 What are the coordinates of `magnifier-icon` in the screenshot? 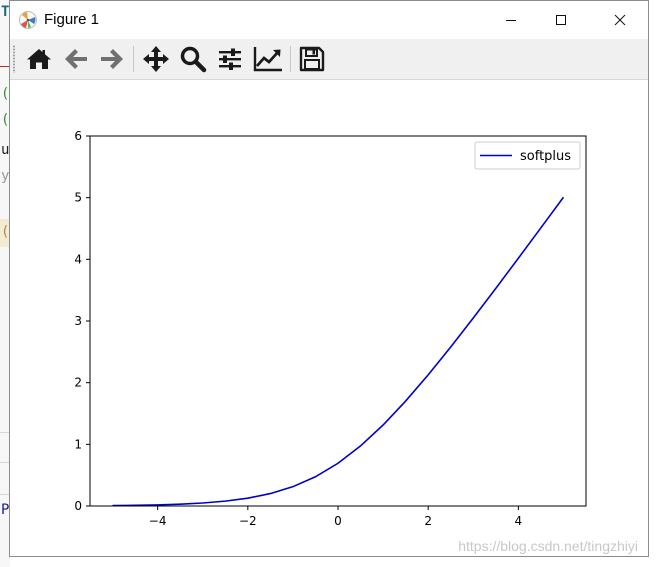 It's located at (193, 59).